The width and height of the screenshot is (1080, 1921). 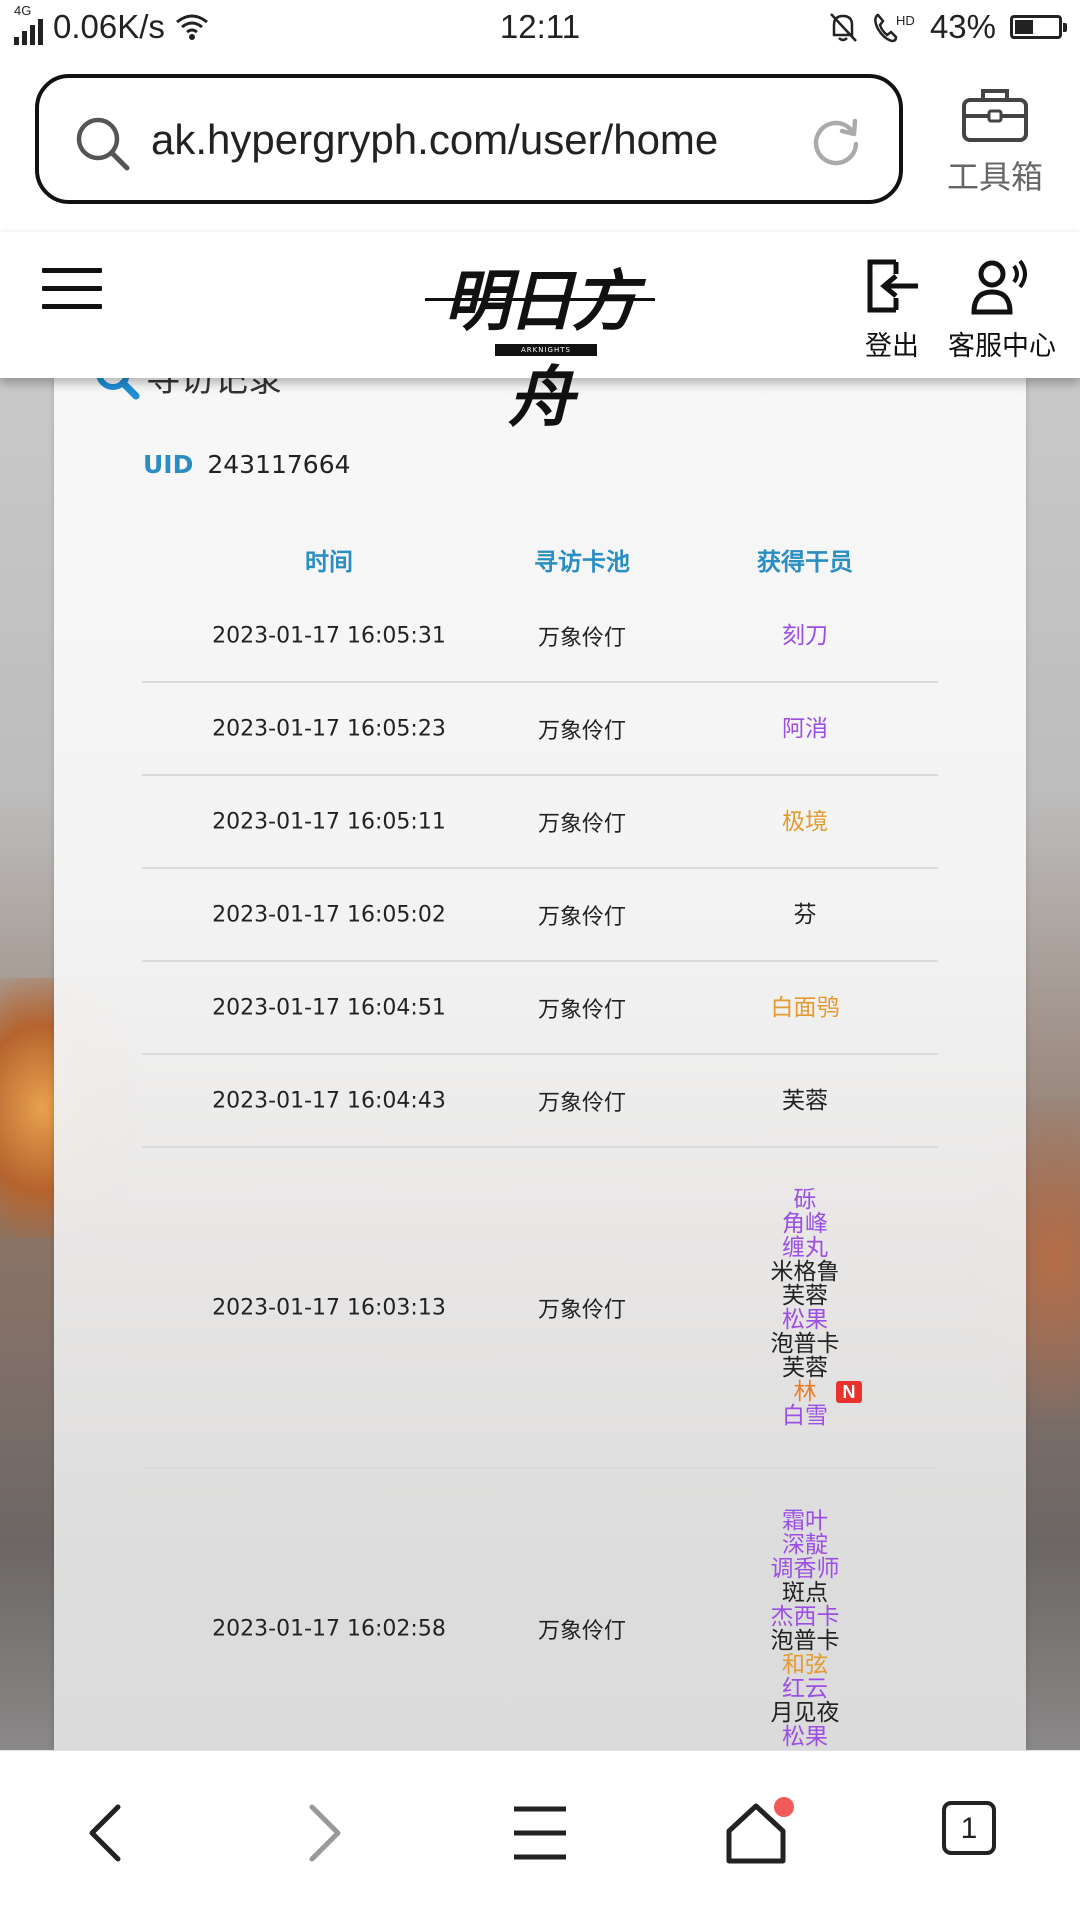 What do you see at coordinates (805, 1320) in the screenshot?
I see `operator-name: 松果` at bounding box center [805, 1320].